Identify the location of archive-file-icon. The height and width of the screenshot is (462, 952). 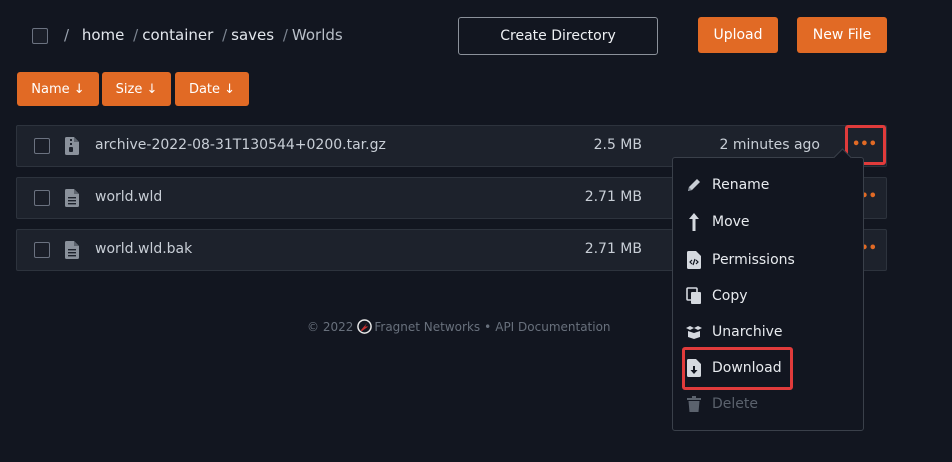
(72, 146).